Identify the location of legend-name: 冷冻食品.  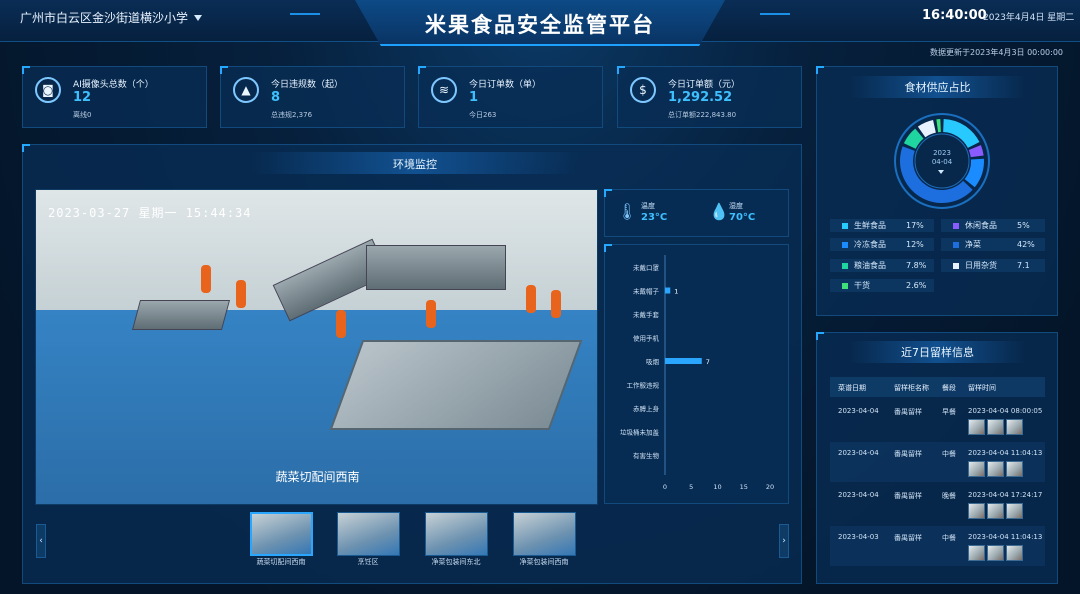
(870, 244).